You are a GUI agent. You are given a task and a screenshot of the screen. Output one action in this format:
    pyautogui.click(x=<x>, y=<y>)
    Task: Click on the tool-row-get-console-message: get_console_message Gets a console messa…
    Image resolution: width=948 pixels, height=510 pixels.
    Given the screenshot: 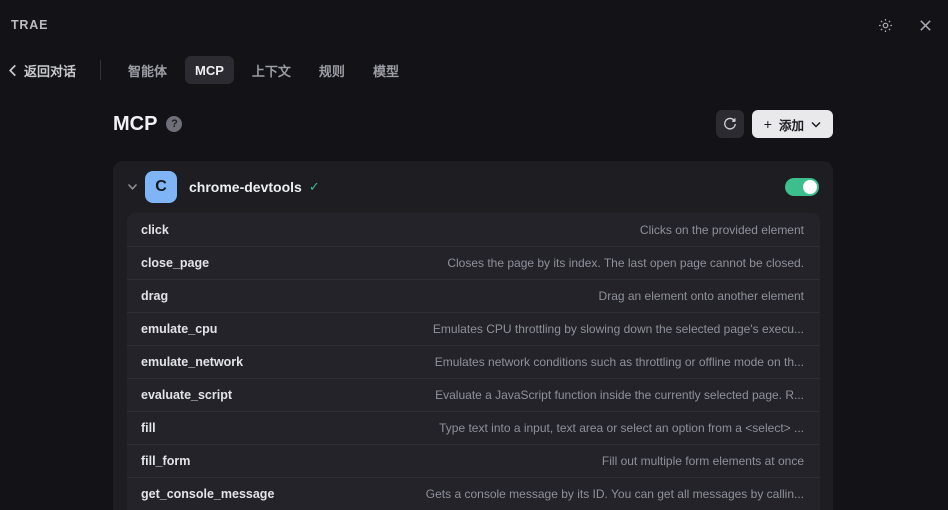 What is the action you would take?
    pyautogui.click(x=473, y=493)
    